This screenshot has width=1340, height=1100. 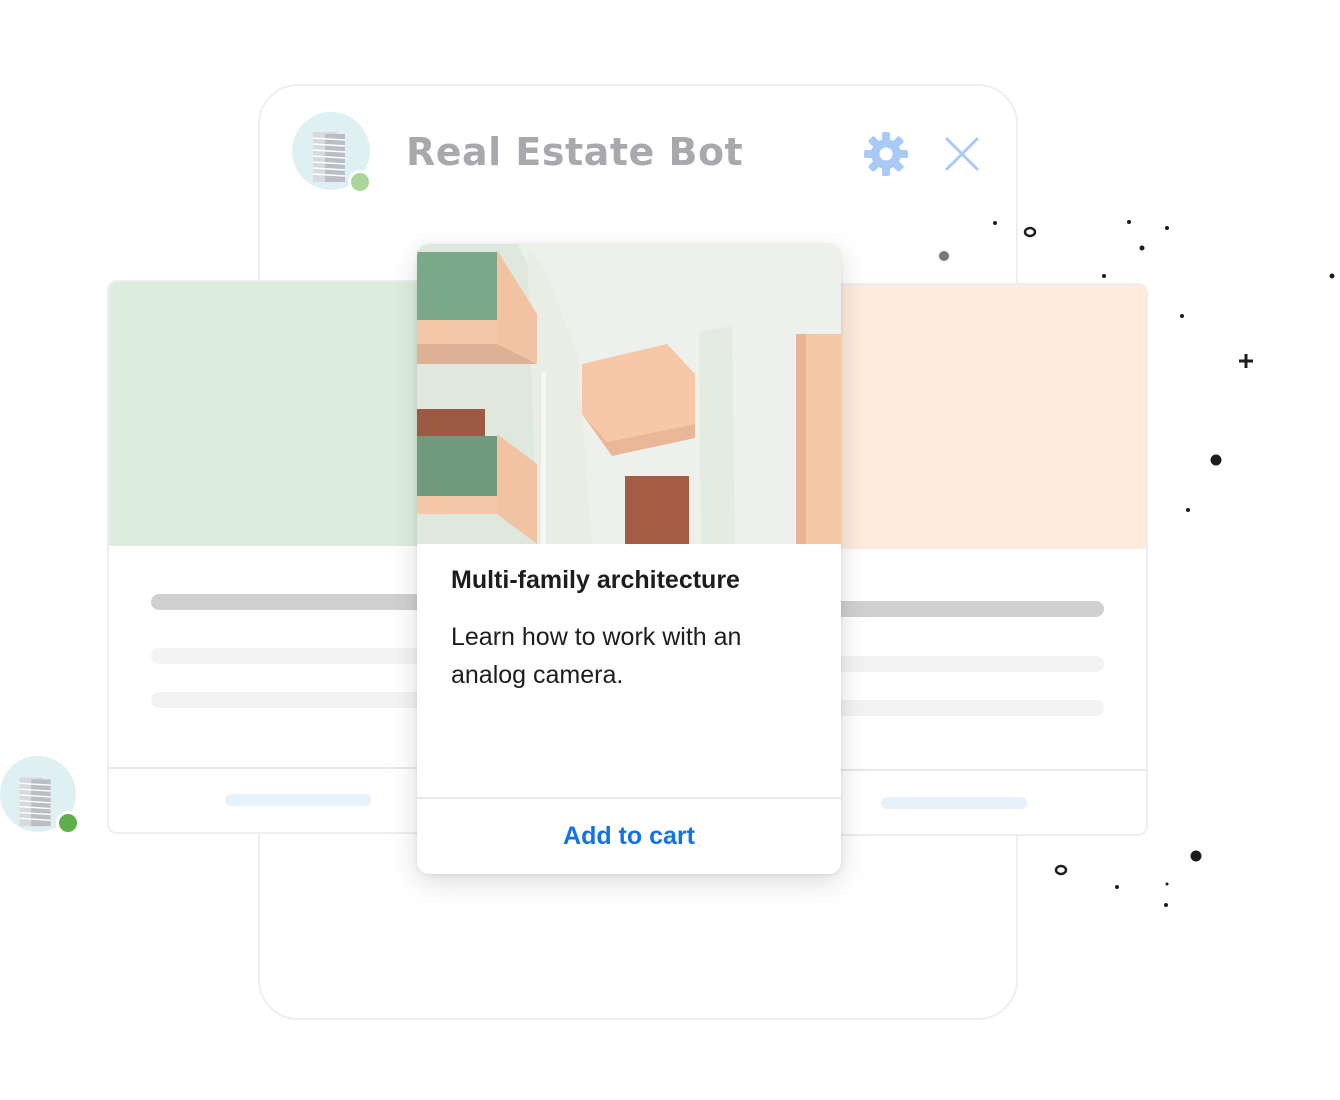 I want to click on close-icon, so click(x=962, y=154).